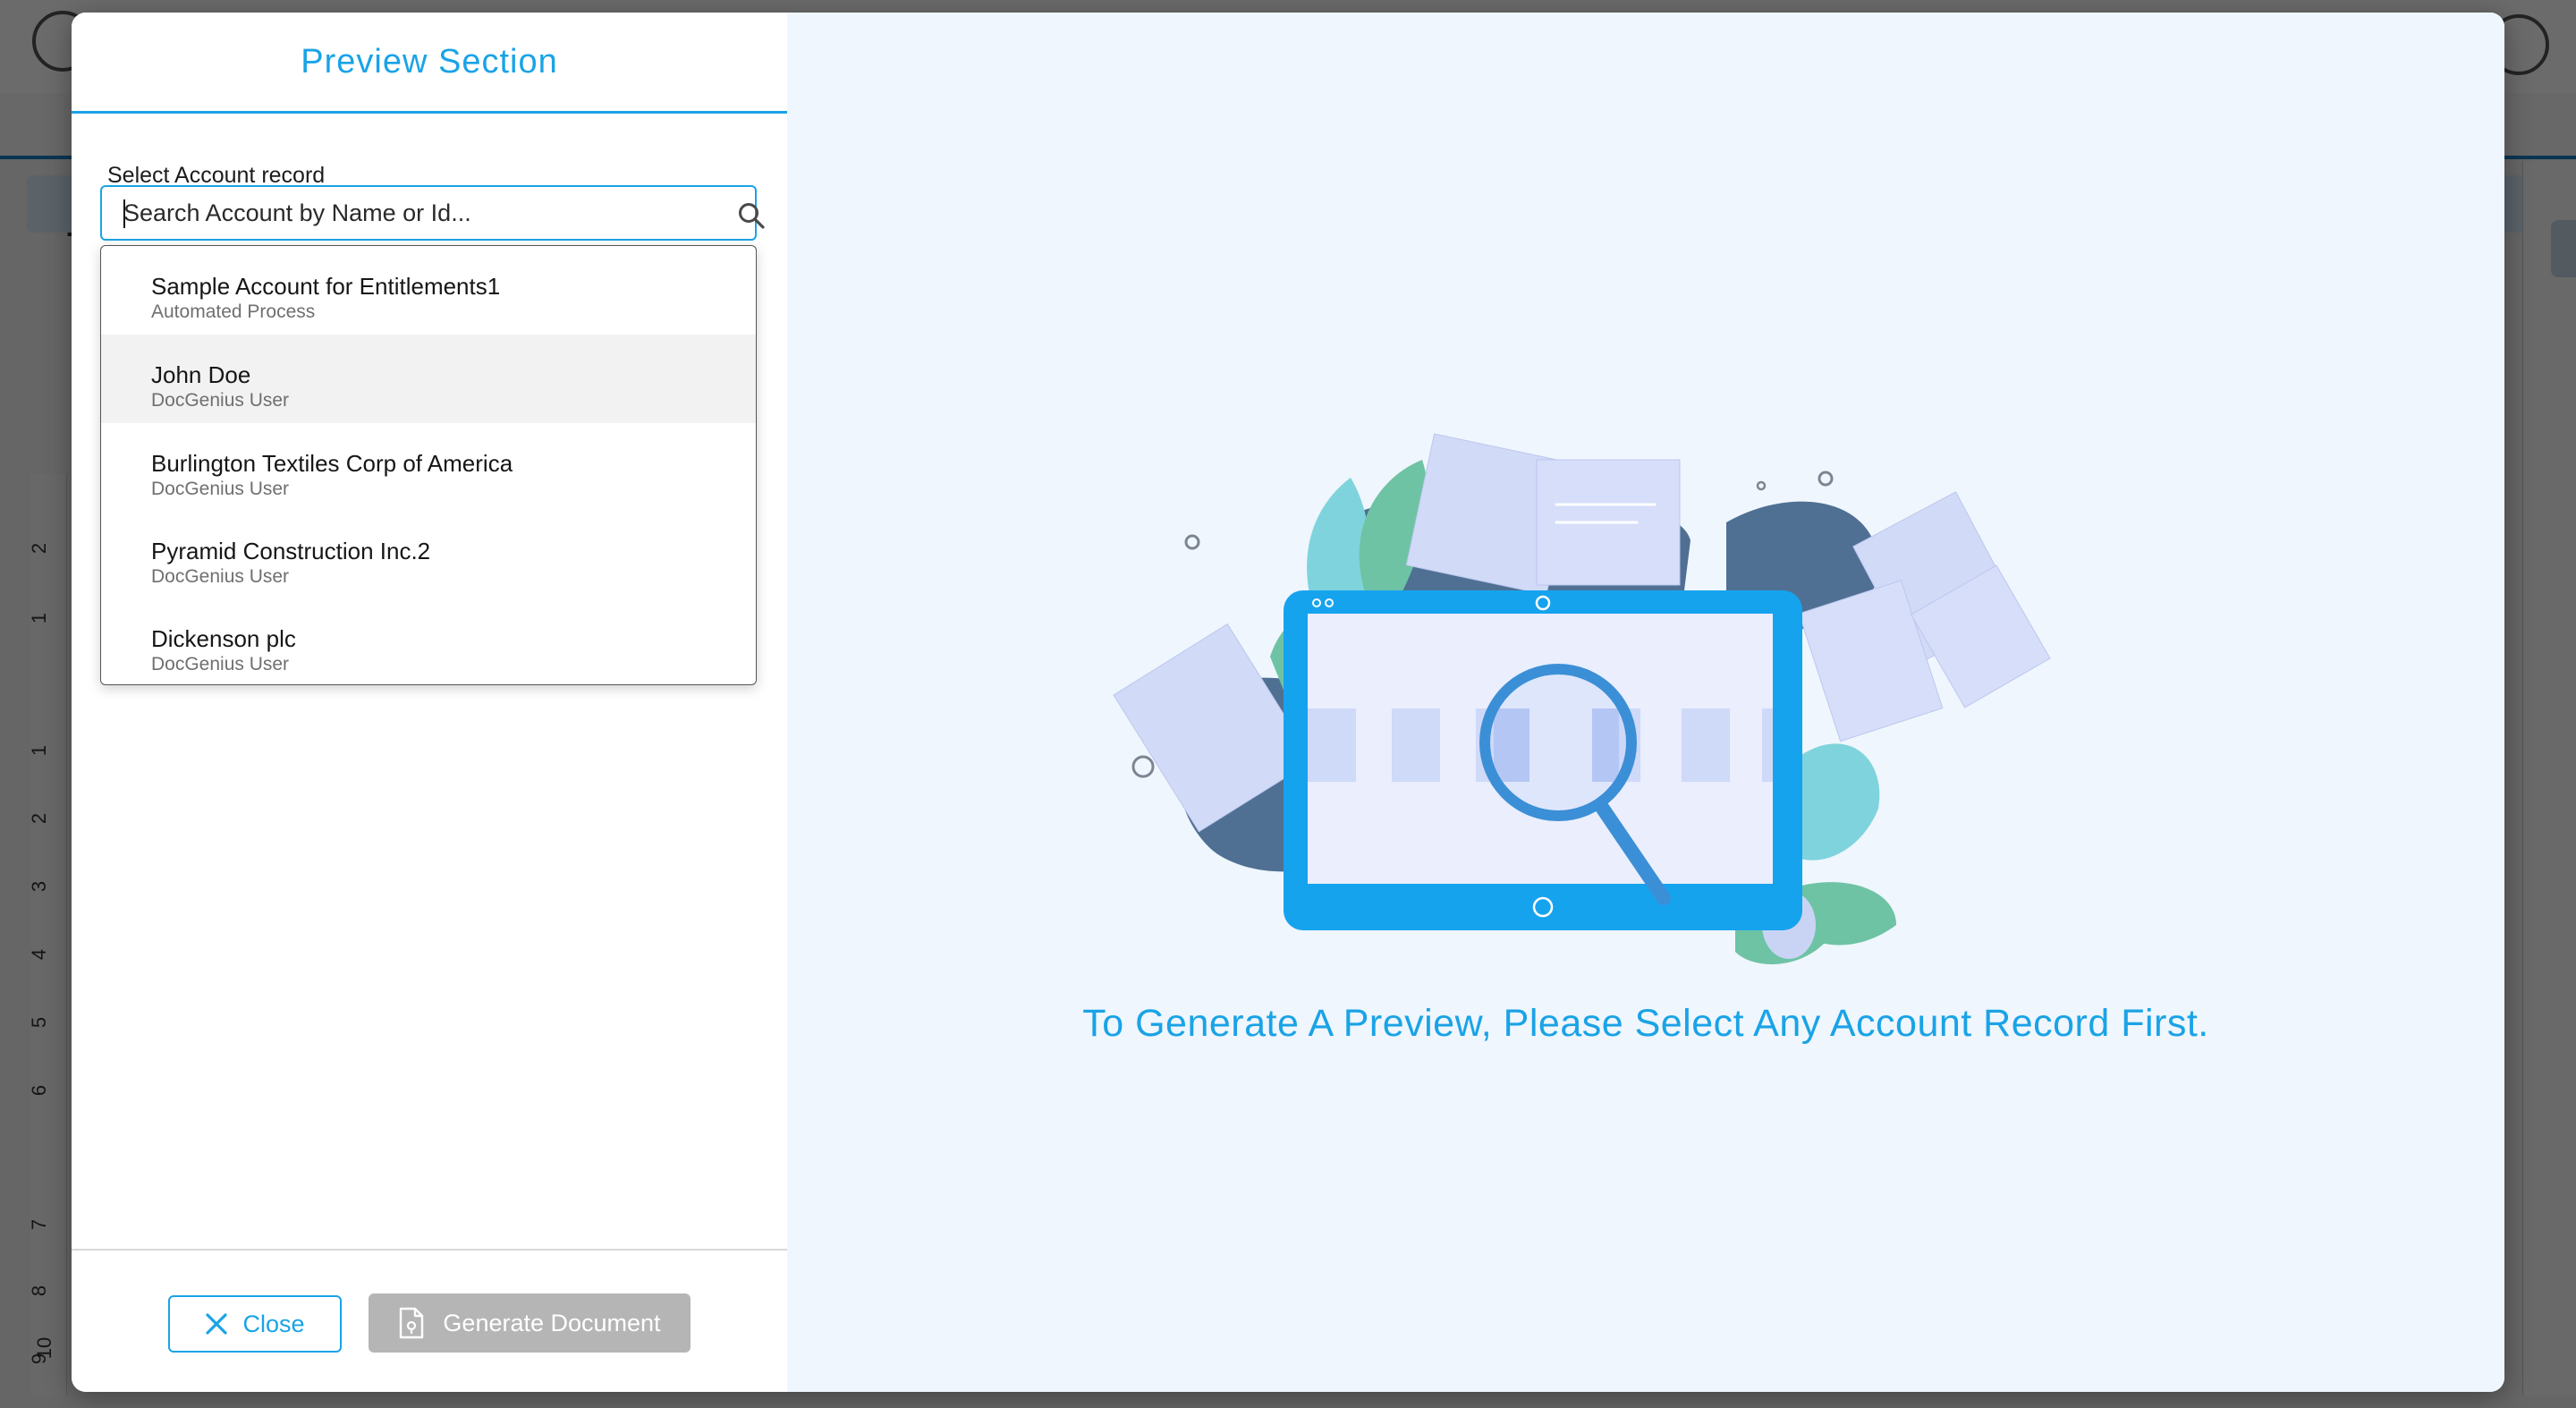 The height and width of the screenshot is (1408, 2576). Describe the element at coordinates (223, 638) in the screenshot. I see `account-option-name: Dickenson plc` at that location.